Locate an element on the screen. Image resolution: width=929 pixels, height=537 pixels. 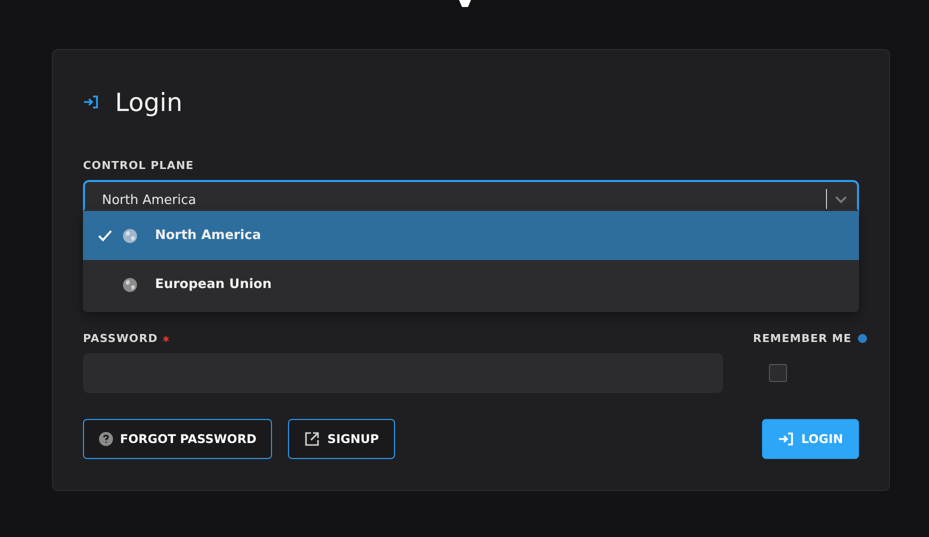
remember-me-checkbox is located at coordinates (778, 373).